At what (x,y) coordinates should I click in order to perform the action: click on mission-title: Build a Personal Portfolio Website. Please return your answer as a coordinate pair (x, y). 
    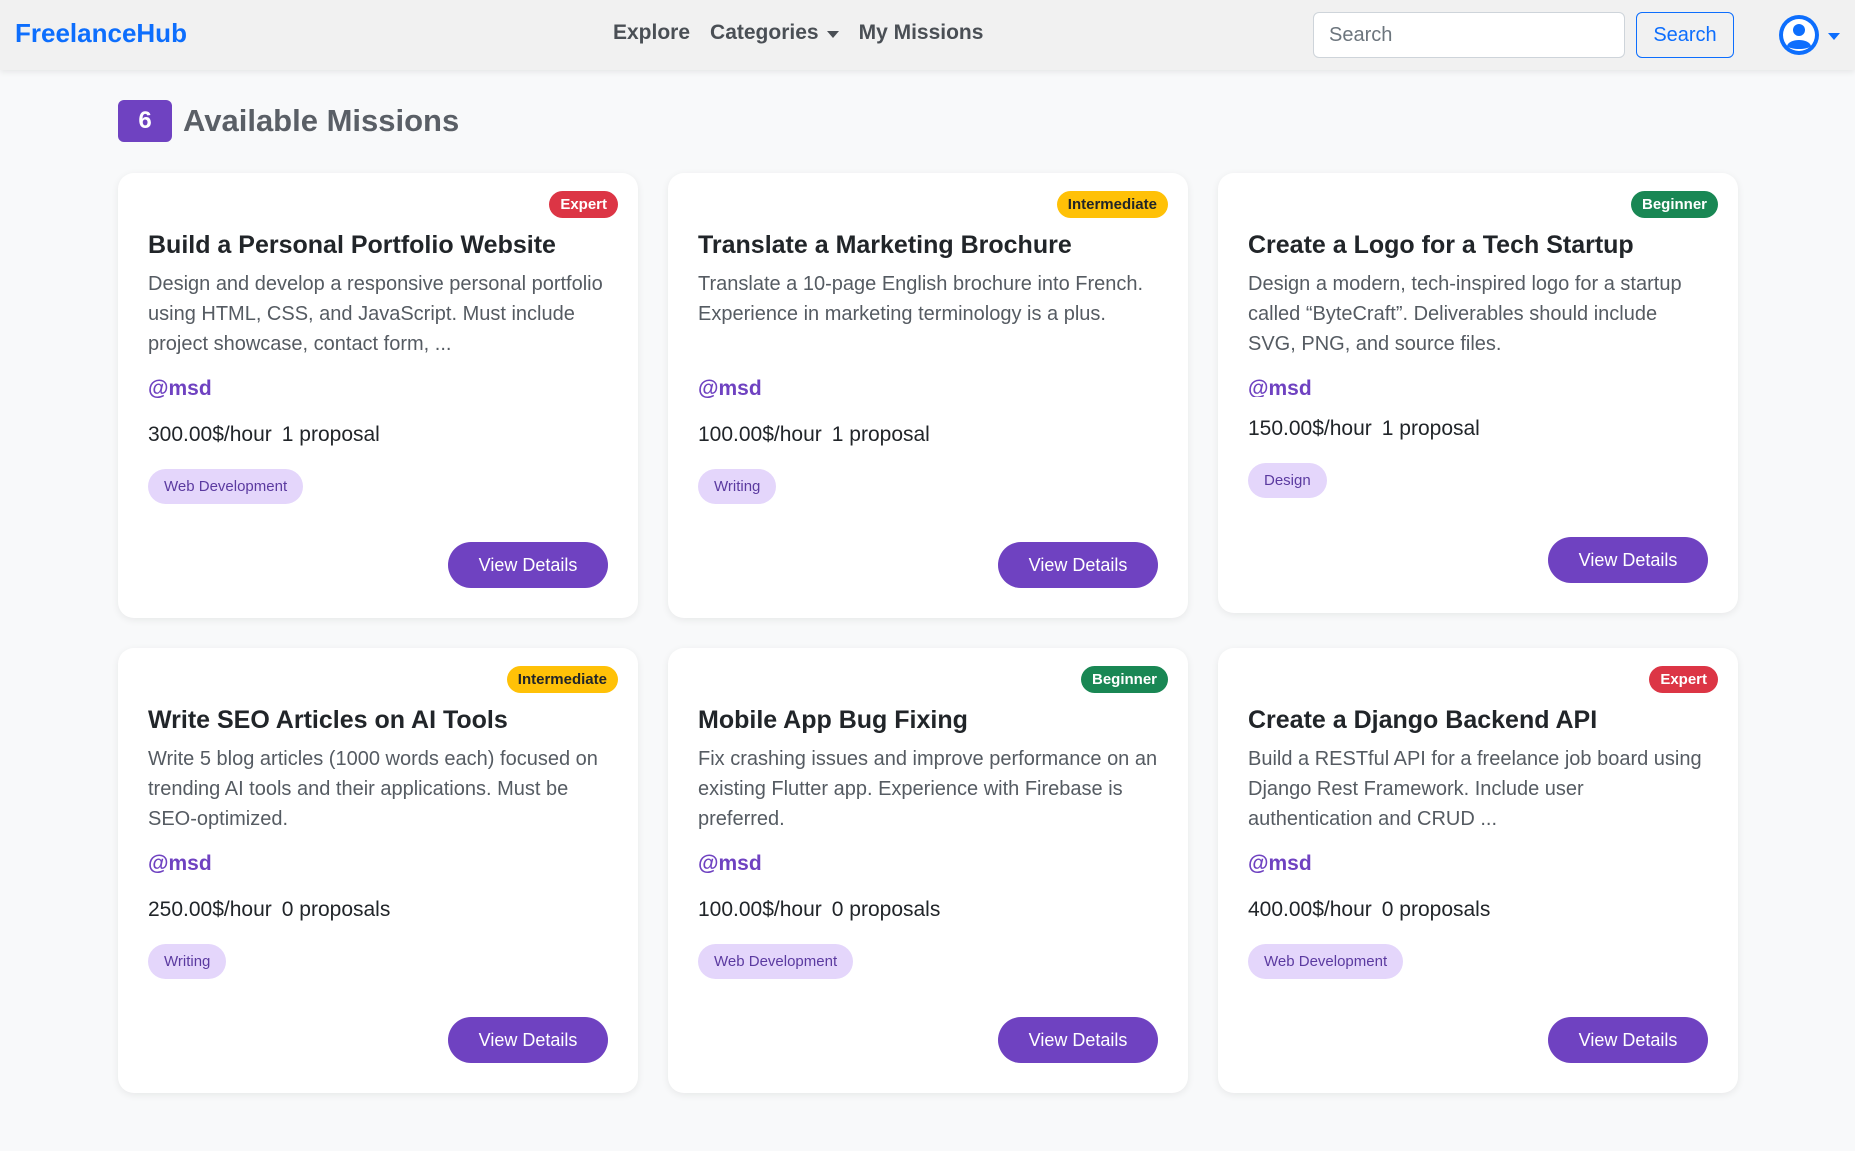
    Looking at the image, I should click on (352, 245).